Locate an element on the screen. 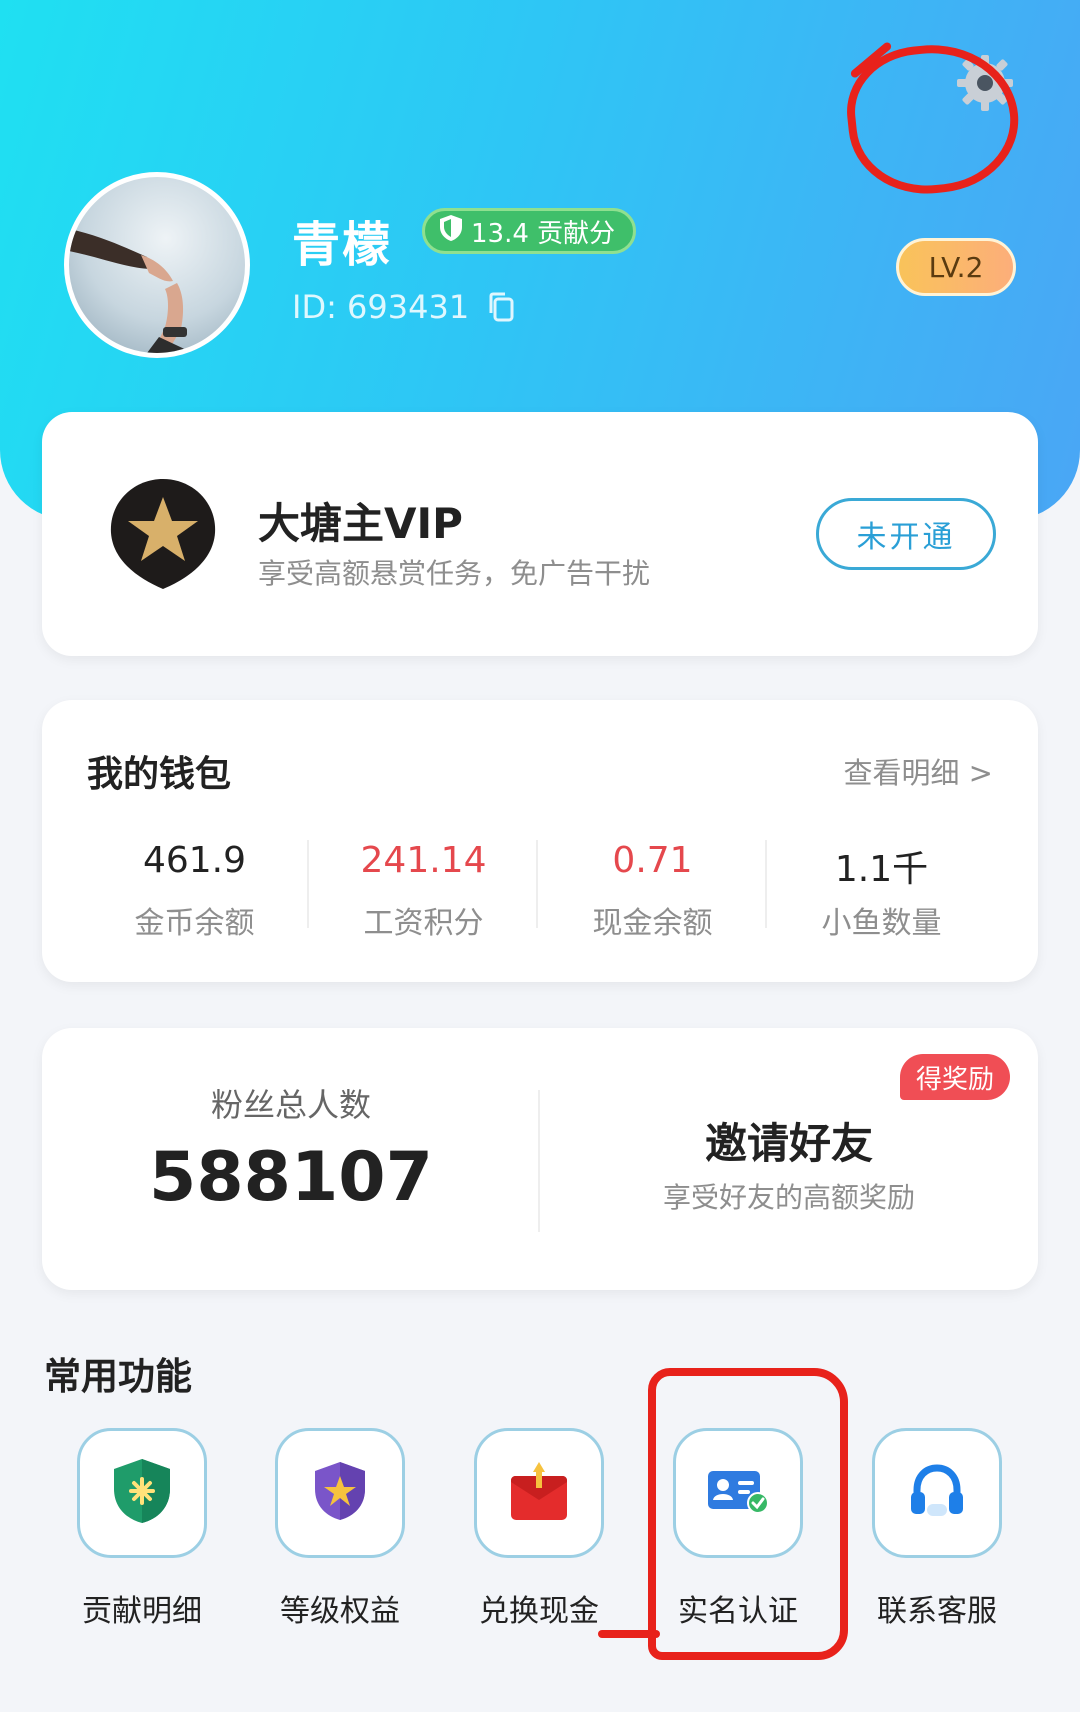 This screenshot has width=1080, height=1712. function-exchange-cash: 兑换现金 is located at coordinates (539, 1529).